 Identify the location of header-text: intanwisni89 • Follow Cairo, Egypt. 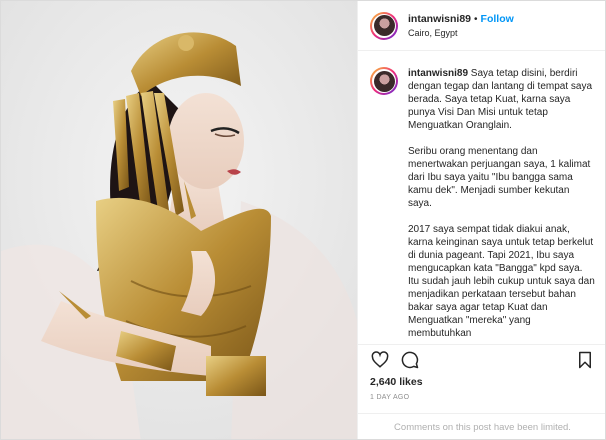
(461, 25).